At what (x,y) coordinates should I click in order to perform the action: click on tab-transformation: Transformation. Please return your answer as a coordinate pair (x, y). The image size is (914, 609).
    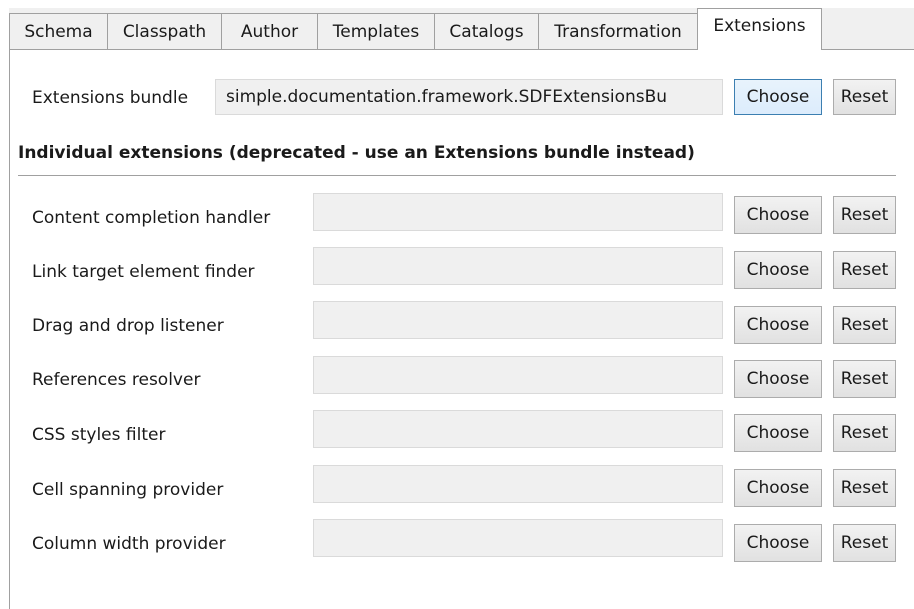
    Looking at the image, I should click on (618, 31).